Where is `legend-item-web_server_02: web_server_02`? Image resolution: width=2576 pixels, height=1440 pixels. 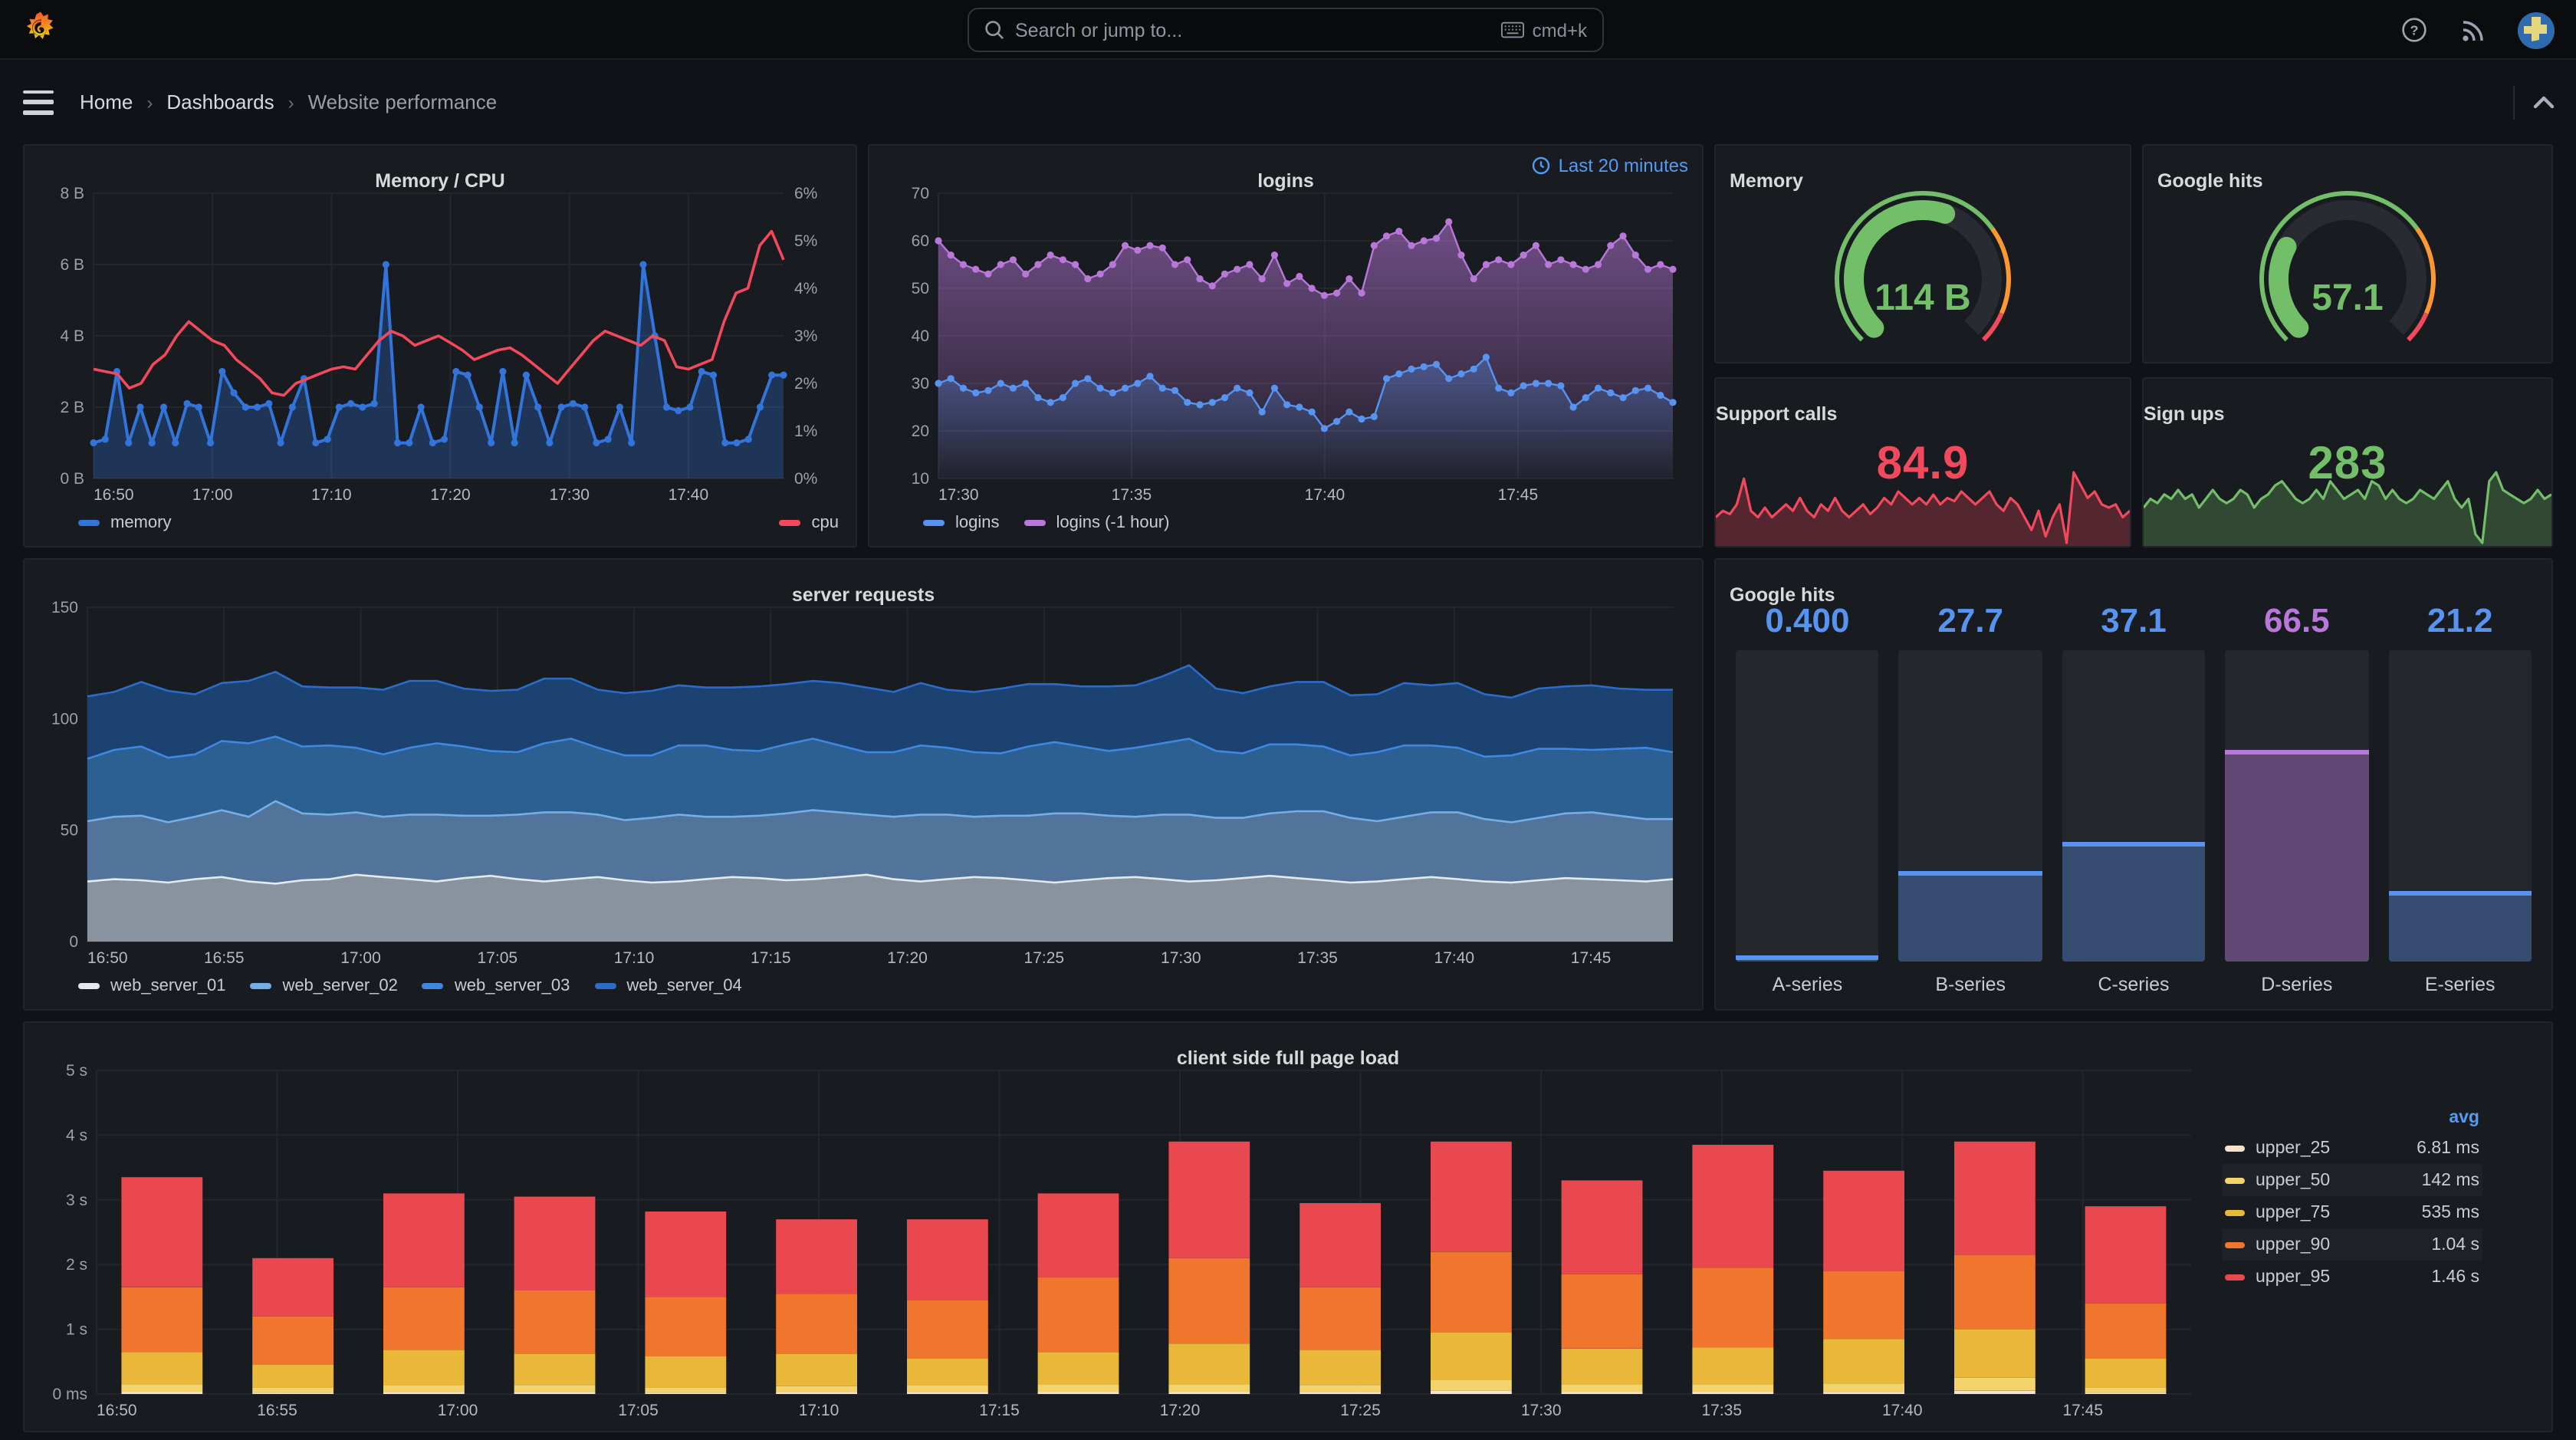 legend-item-web_server_02: web_server_02 is located at coordinates (324, 986).